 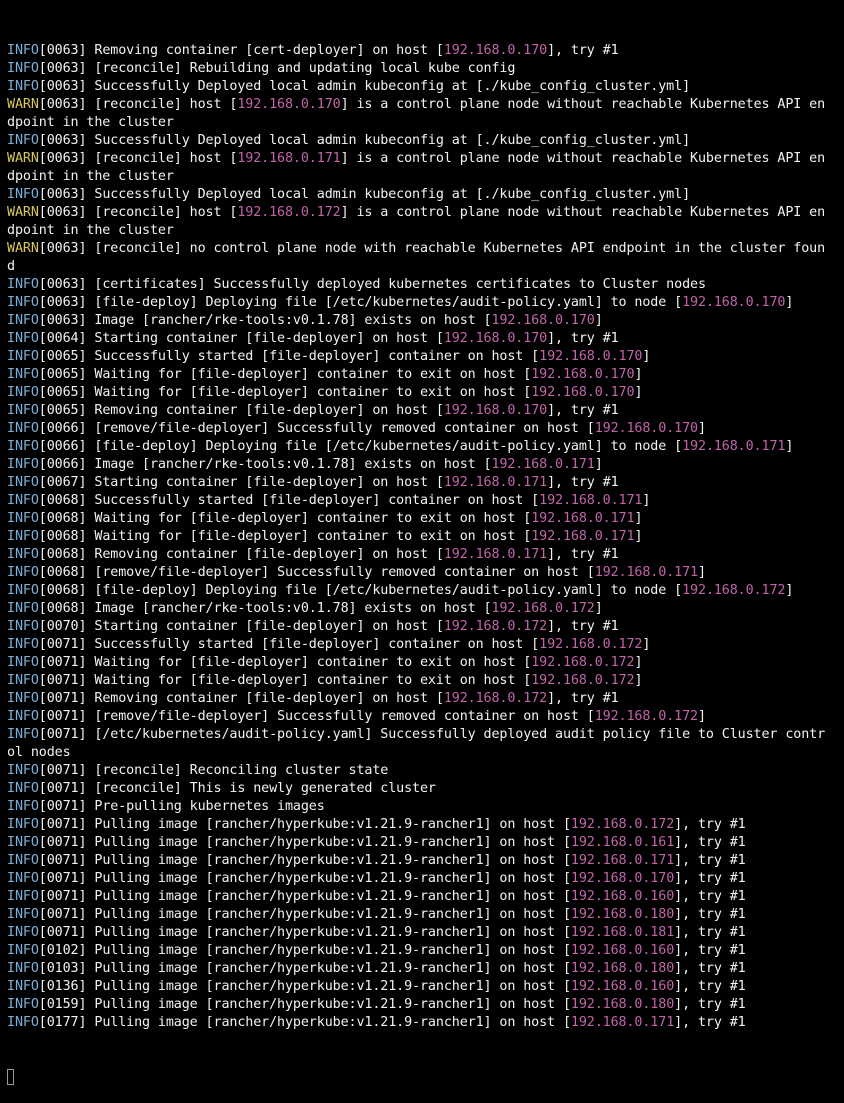 What do you see at coordinates (90, 122) in the screenshot?
I see `log-text: dpoint in the cluster` at bounding box center [90, 122].